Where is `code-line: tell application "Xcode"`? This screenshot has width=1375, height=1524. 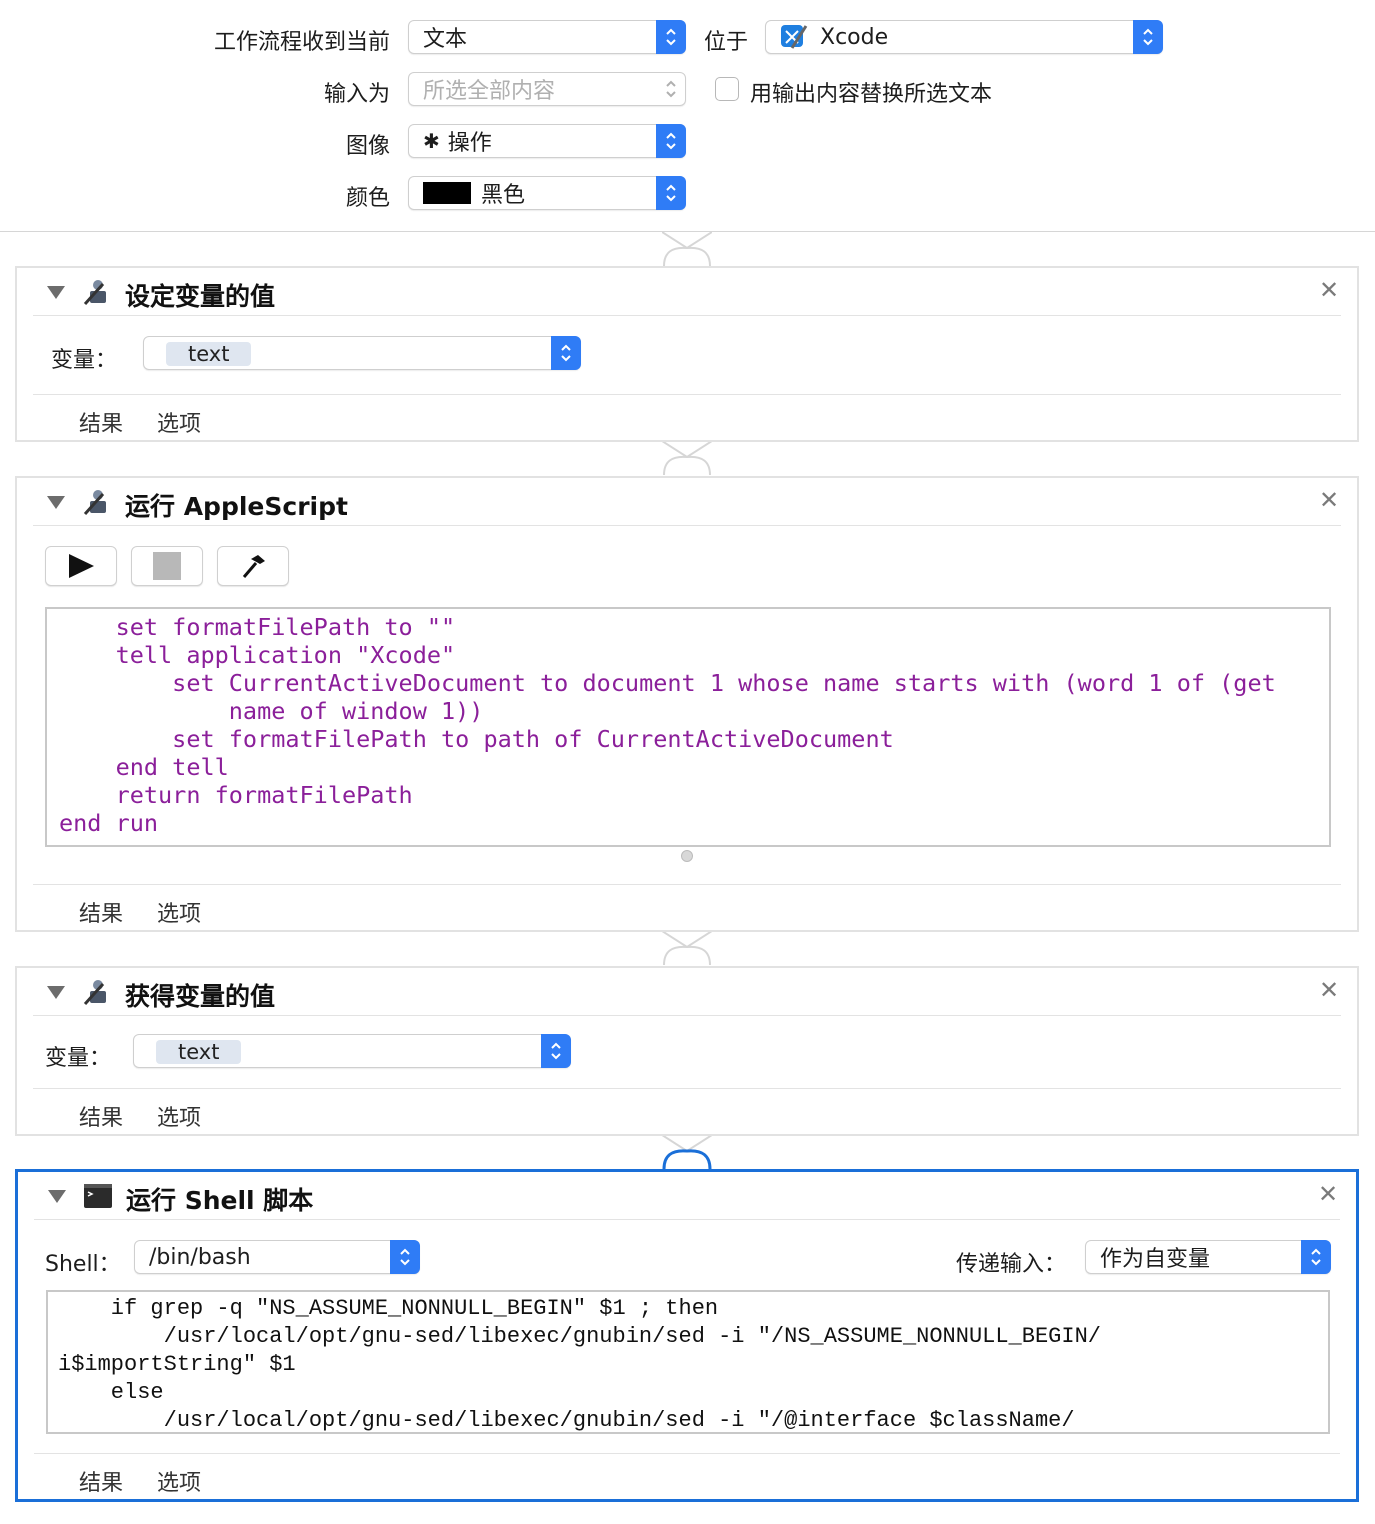
code-line: tell application "Xcode" is located at coordinates (257, 655).